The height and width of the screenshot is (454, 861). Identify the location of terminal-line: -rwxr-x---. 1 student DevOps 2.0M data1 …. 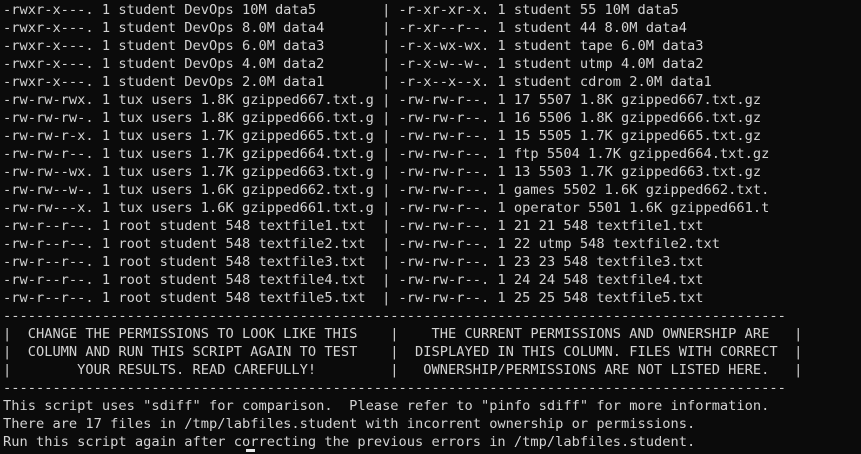
(357, 82).